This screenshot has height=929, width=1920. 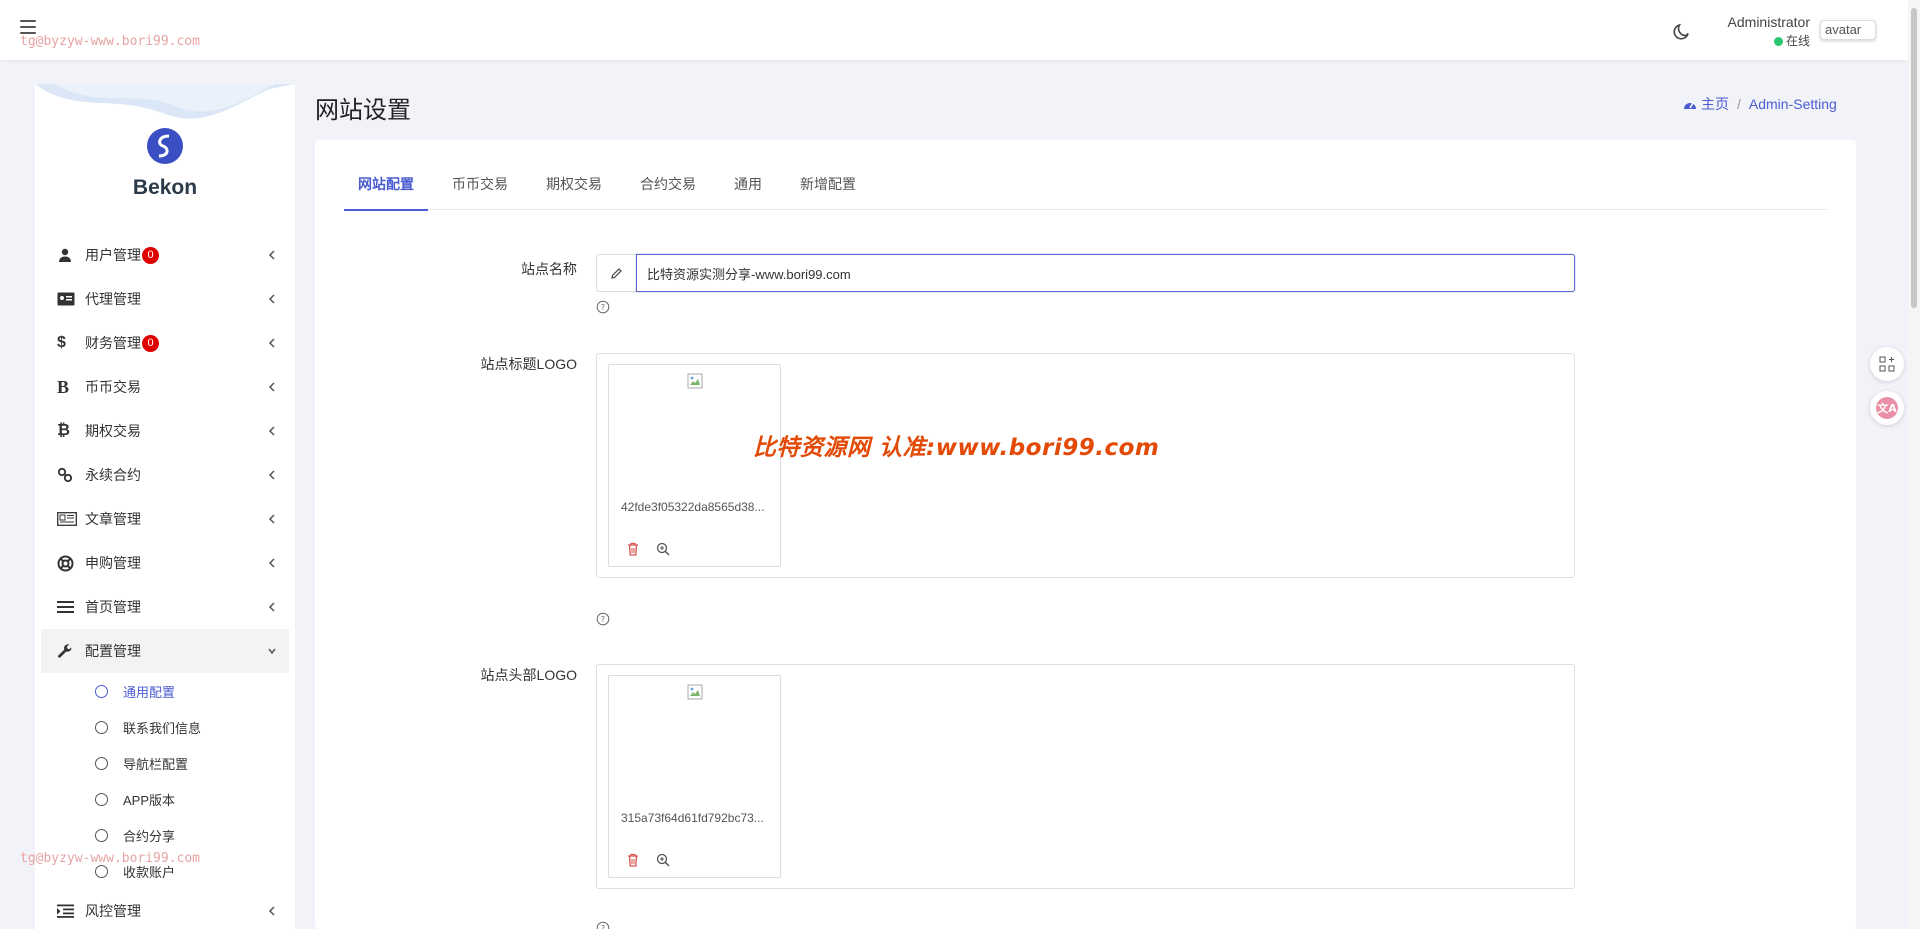 I want to click on link-icon, so click(x=71, y=475).